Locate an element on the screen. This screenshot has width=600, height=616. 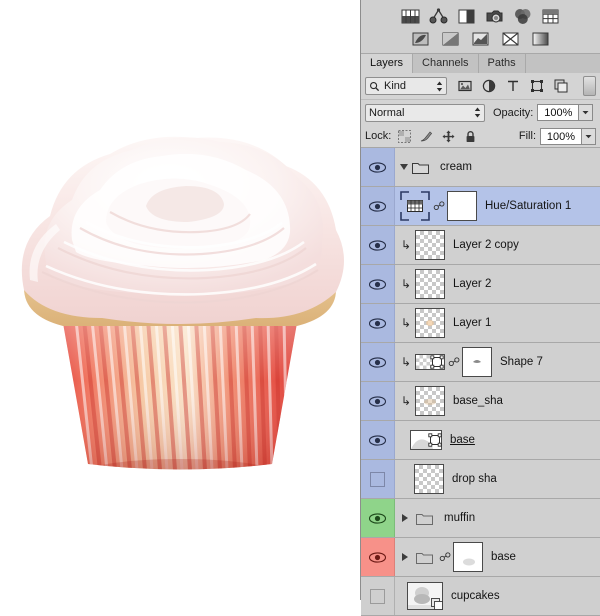
channel-mixer-icon is located at coordinates (510, 39).